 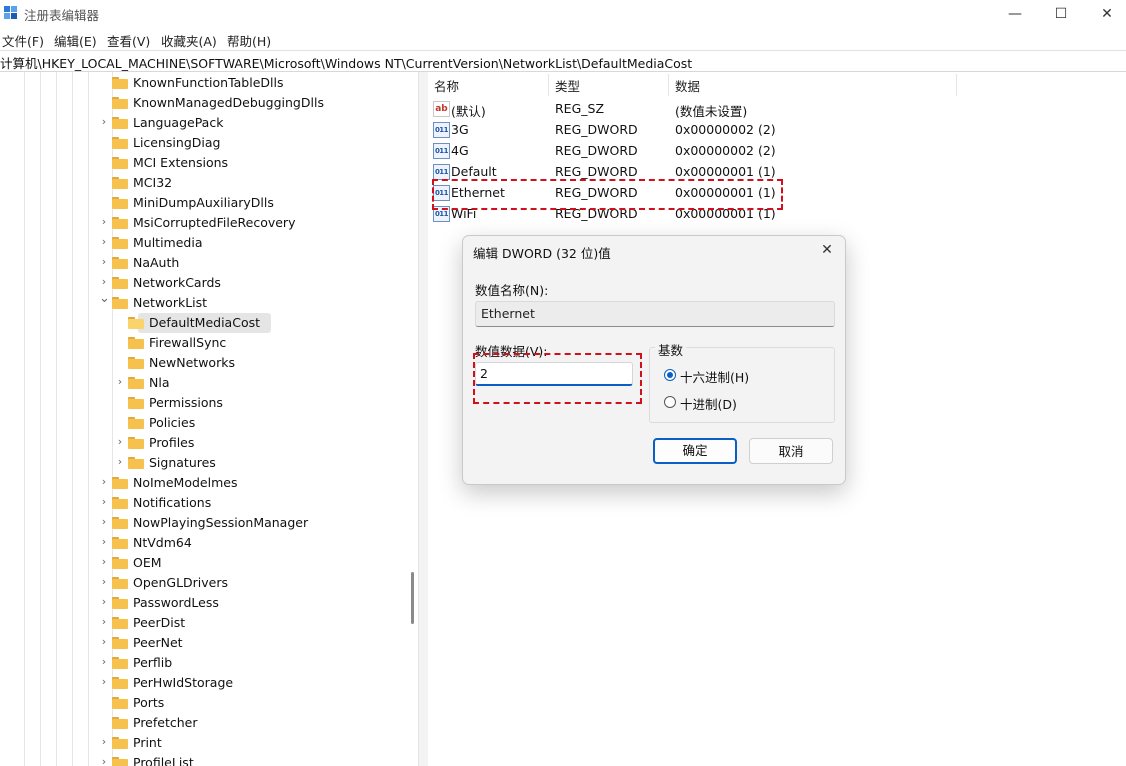 What do you see at coordinates (1015, 14) in the screenshot?
I see `minimize-button: —` at bounding box center [1015, 14].